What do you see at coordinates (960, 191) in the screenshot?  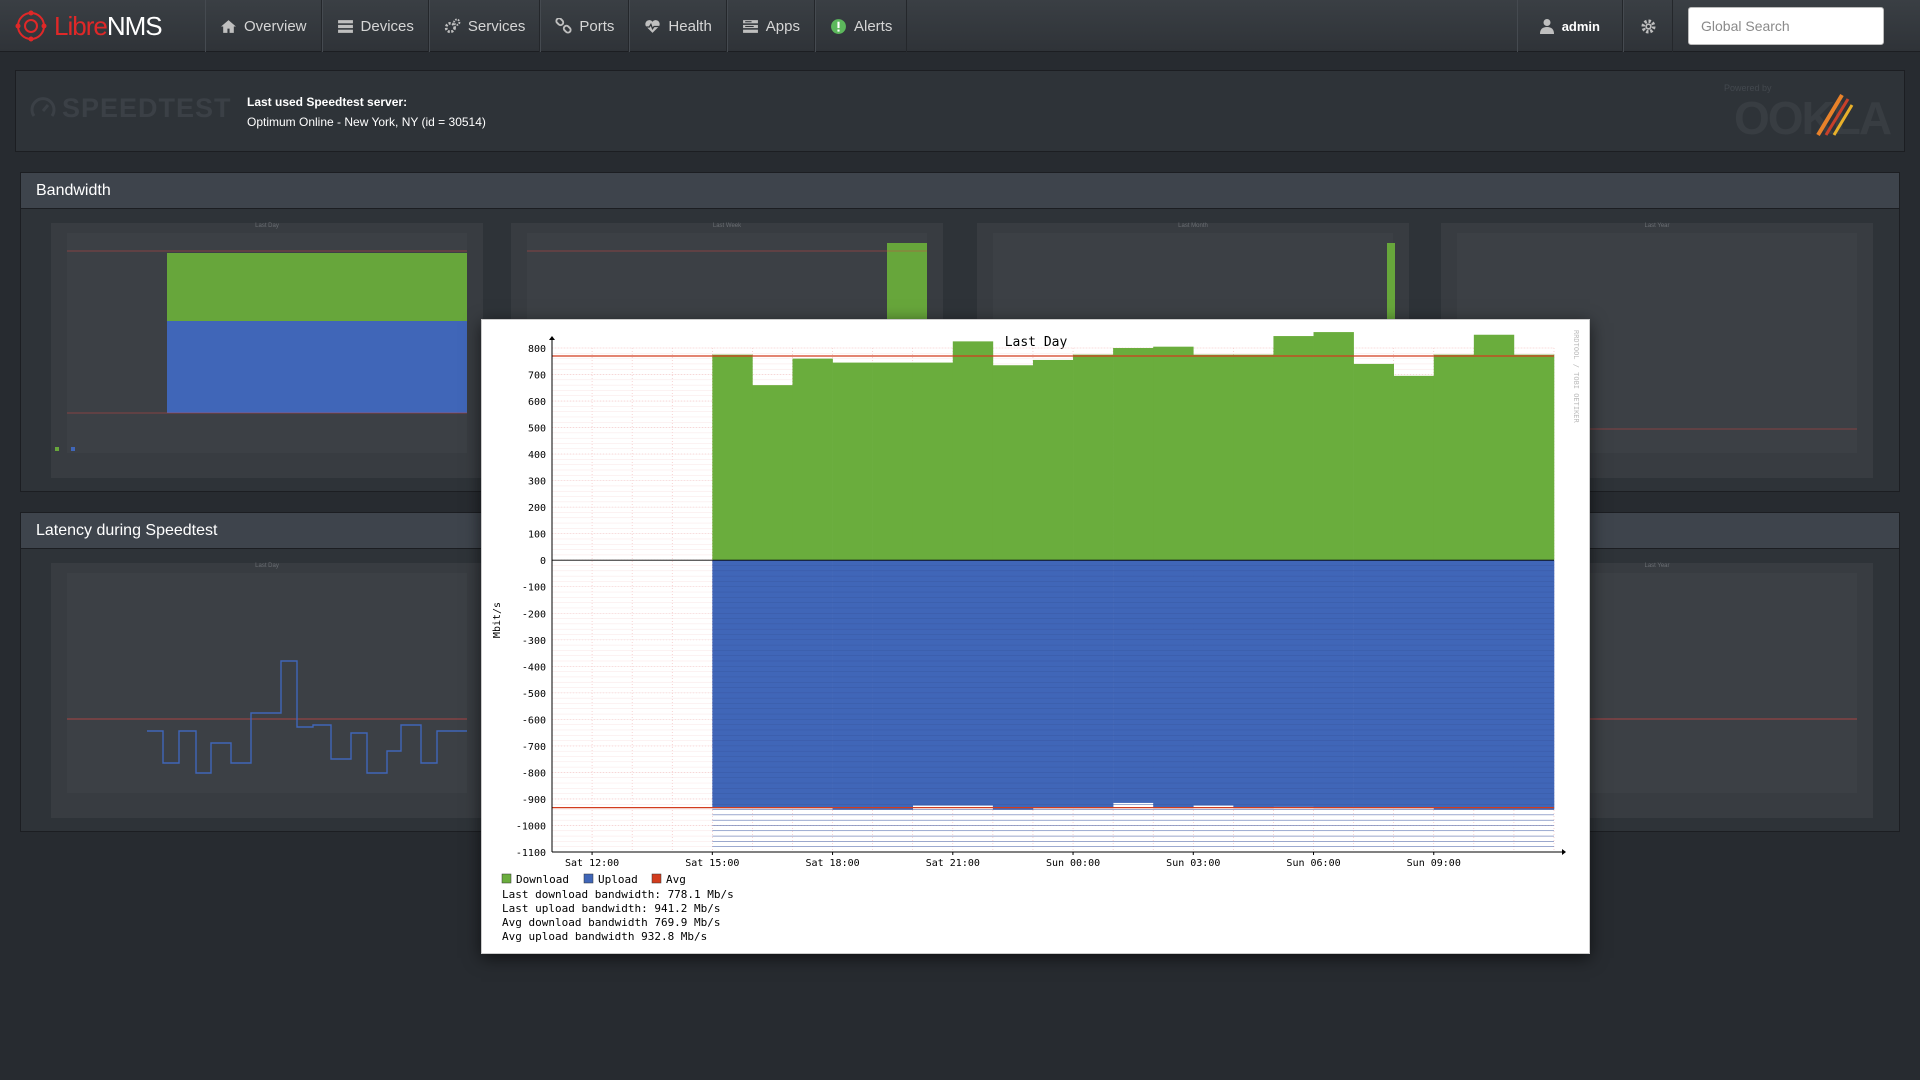 I see `panel-title: Bandwidth` at bounding box center [960, 191].